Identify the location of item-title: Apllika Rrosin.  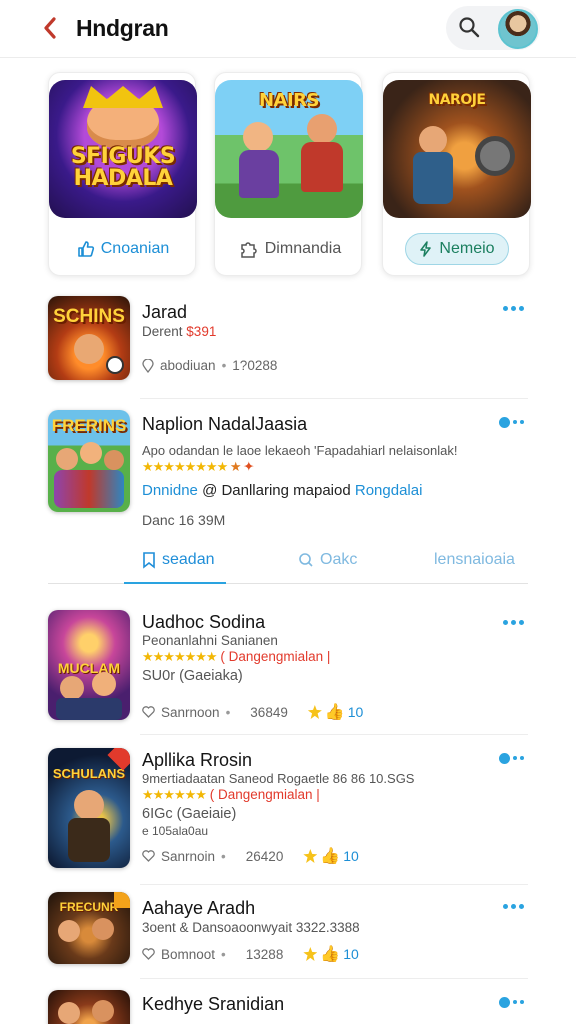
(197, 760).